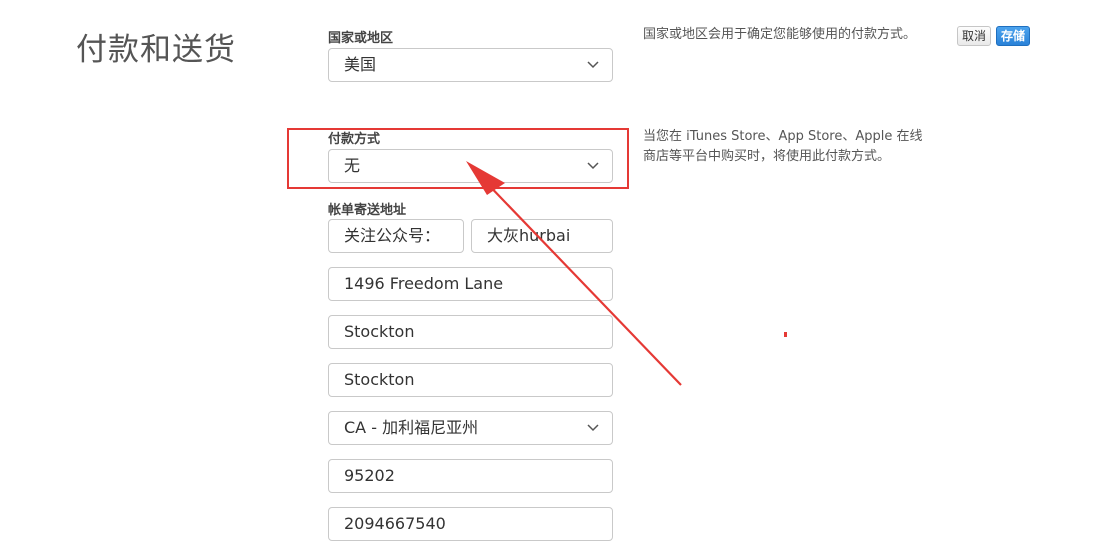  I want to click on state-value: CA - 加利福尼亚州, so click(411, 427).